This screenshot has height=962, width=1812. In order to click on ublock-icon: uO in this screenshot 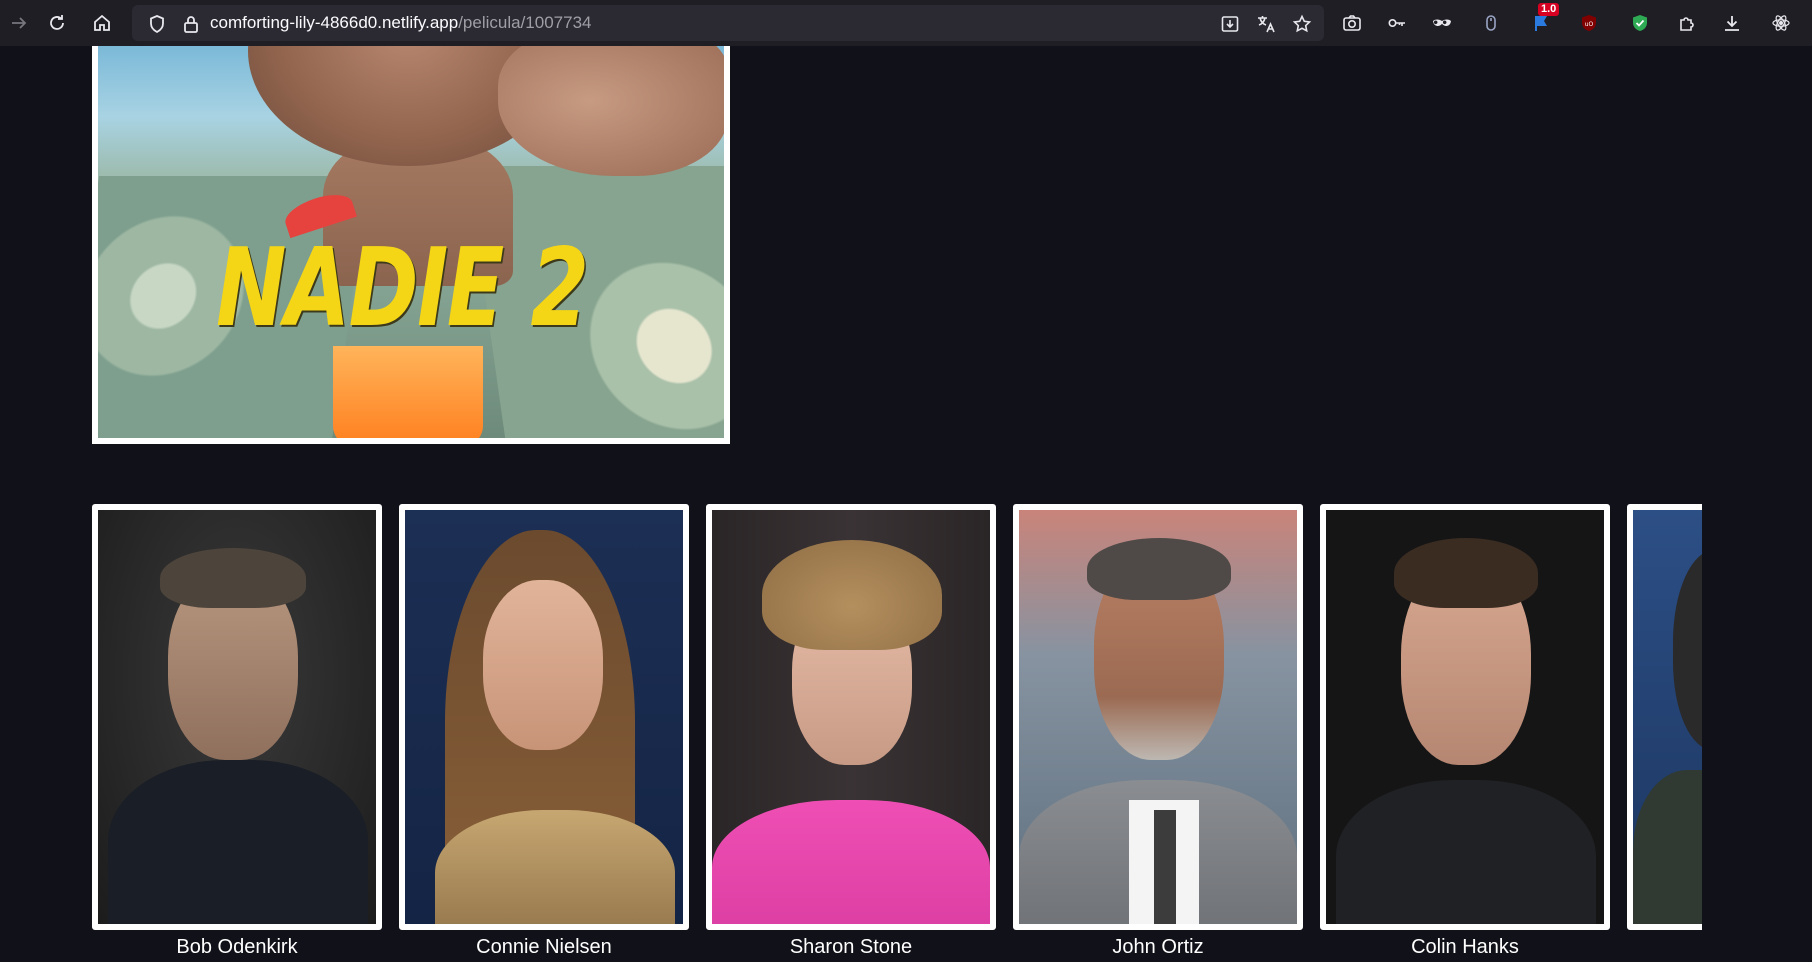, I will do `click(1589, 23)`.